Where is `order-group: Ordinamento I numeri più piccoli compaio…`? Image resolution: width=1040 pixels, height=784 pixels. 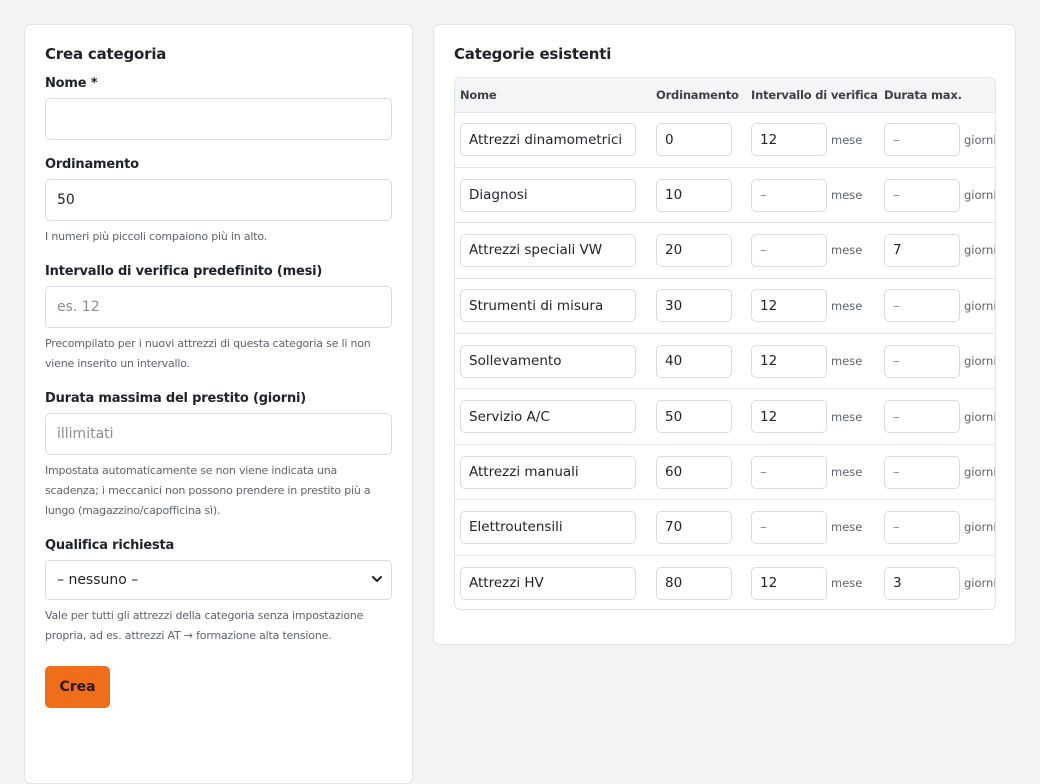
order-group: Ordinamento I numeri più piccoli compaio… is located at coordinates (218, 202).